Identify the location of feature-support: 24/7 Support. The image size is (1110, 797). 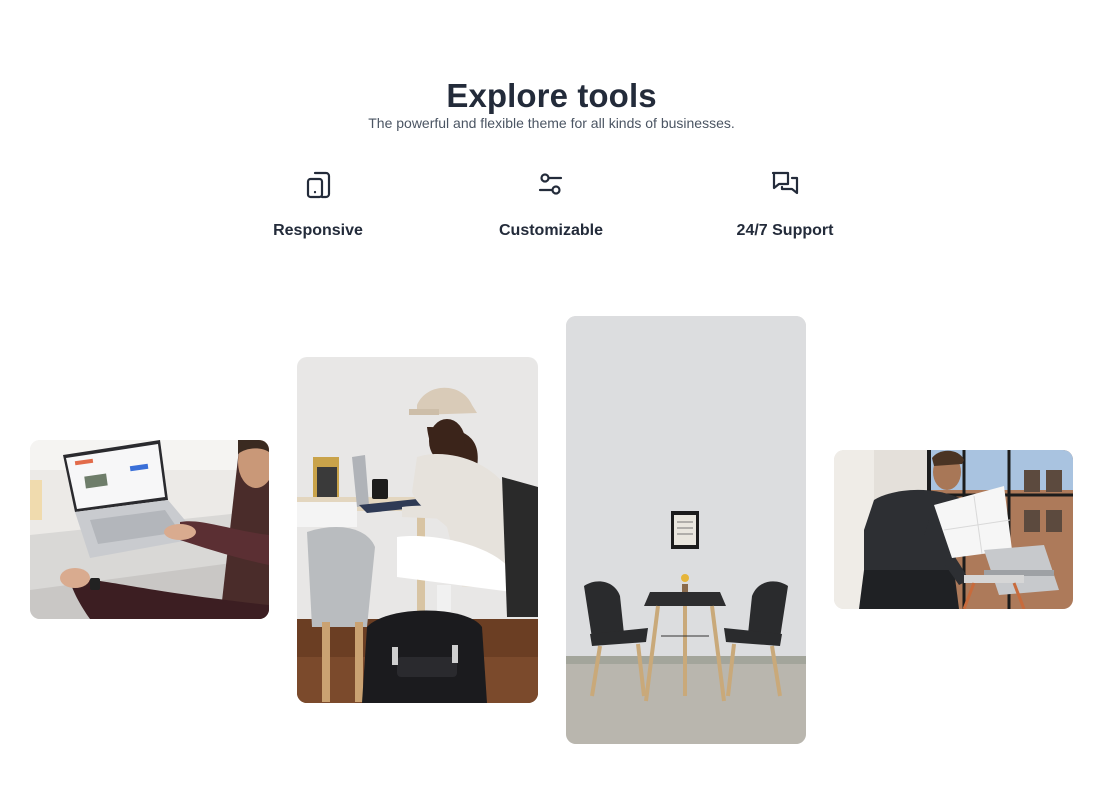
(785, 204).